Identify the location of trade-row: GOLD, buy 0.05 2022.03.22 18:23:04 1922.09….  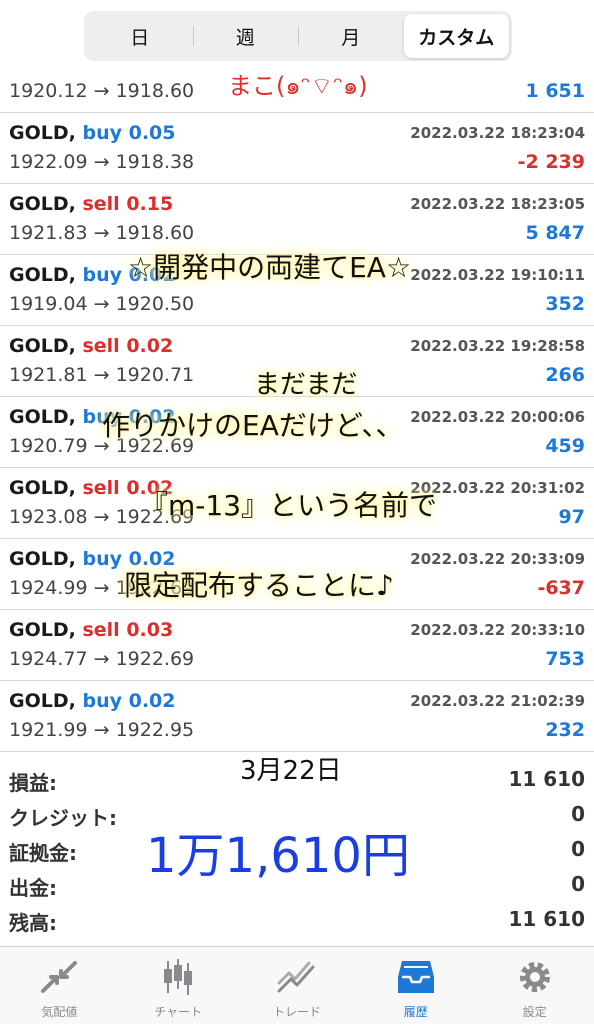
(297, 148).